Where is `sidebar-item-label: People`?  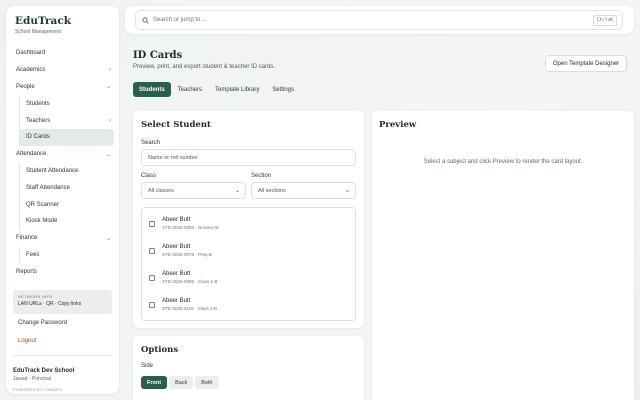 sidebar-item-label: People is located at coordinates (25, 86).